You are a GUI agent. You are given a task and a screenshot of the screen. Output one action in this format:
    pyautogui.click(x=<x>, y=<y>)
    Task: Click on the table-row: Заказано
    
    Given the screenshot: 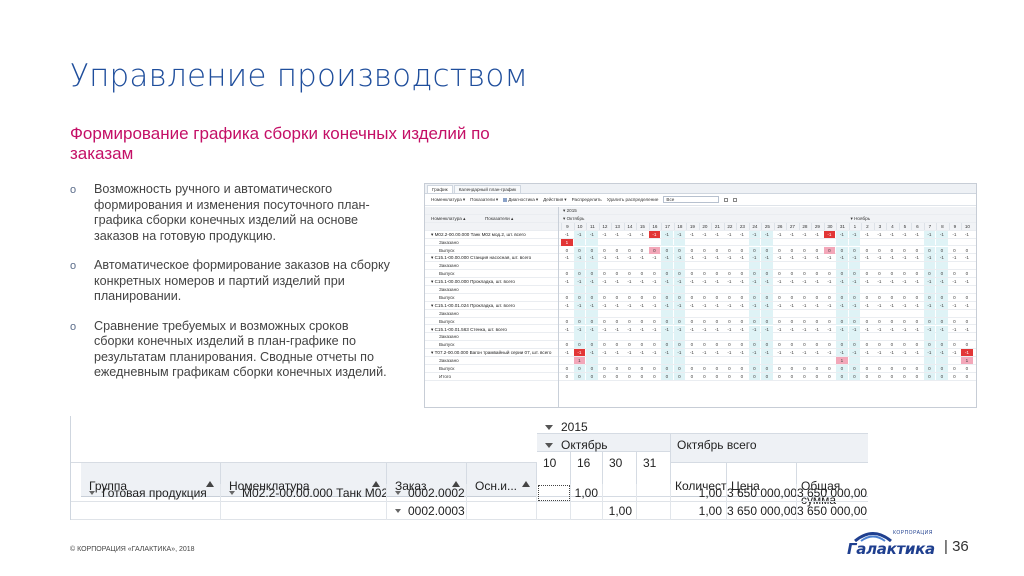 What is the action you would take?
    pyautogui.click(x=700, y=290)
    